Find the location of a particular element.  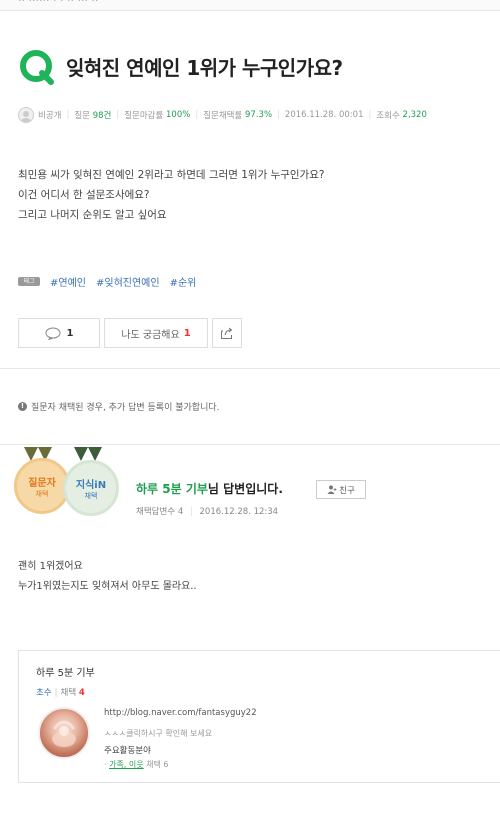

answer-body-line: 괜히 1위겠어요 is located at coordinates (50, 566).